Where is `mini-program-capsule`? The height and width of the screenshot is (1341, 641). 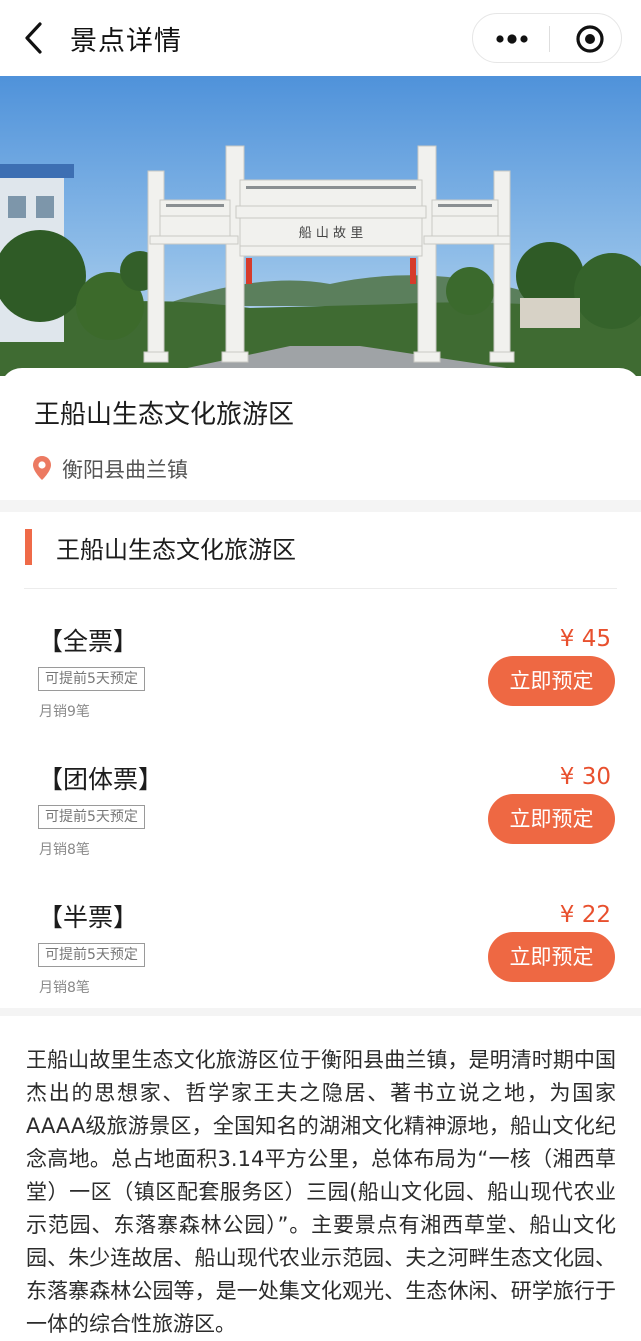 mini-program-capsule is located at coordinates (547, 38).